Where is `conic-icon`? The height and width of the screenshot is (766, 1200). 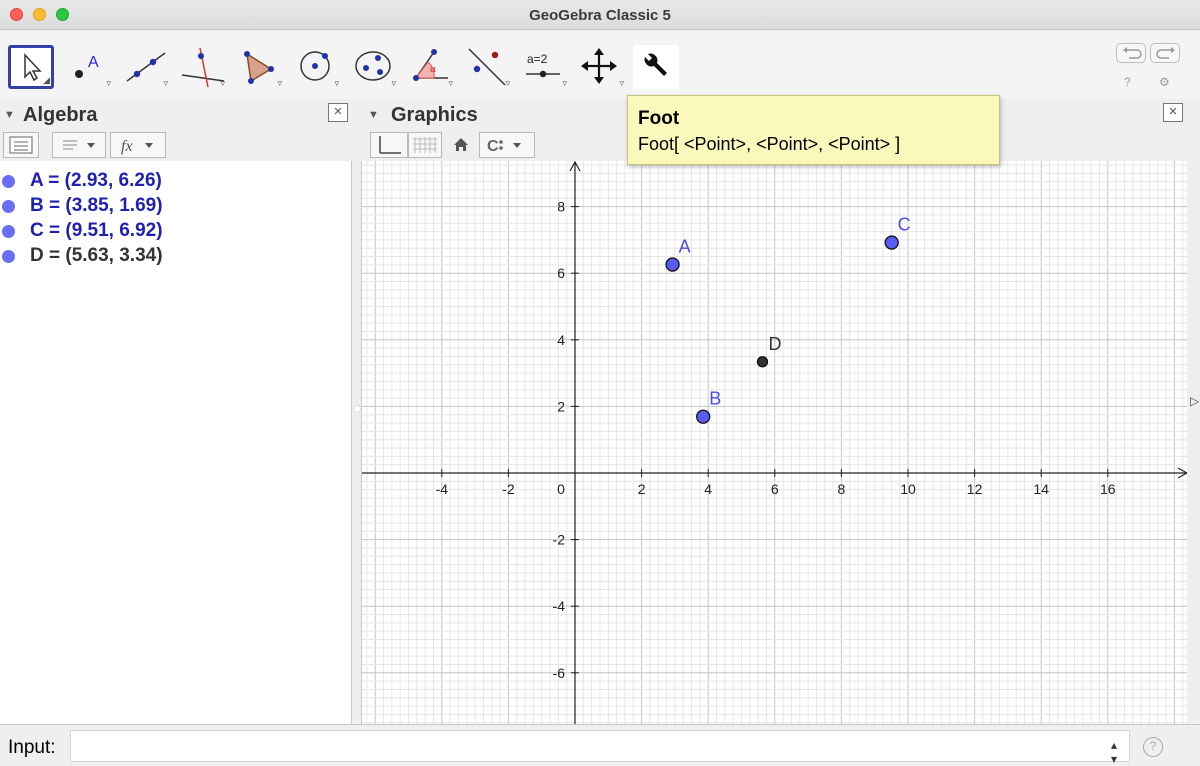
conic-icon is located at coordinates (373, 66).